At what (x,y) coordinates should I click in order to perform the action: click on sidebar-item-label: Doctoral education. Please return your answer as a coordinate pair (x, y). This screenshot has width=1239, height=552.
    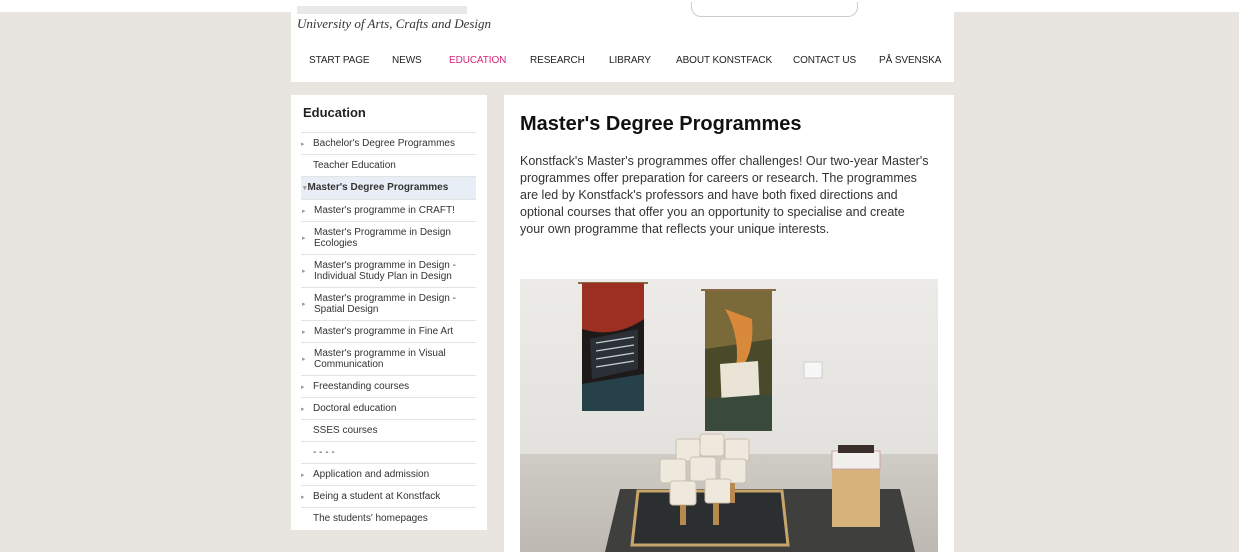
    Looking at the image, I should click on (355, 408).